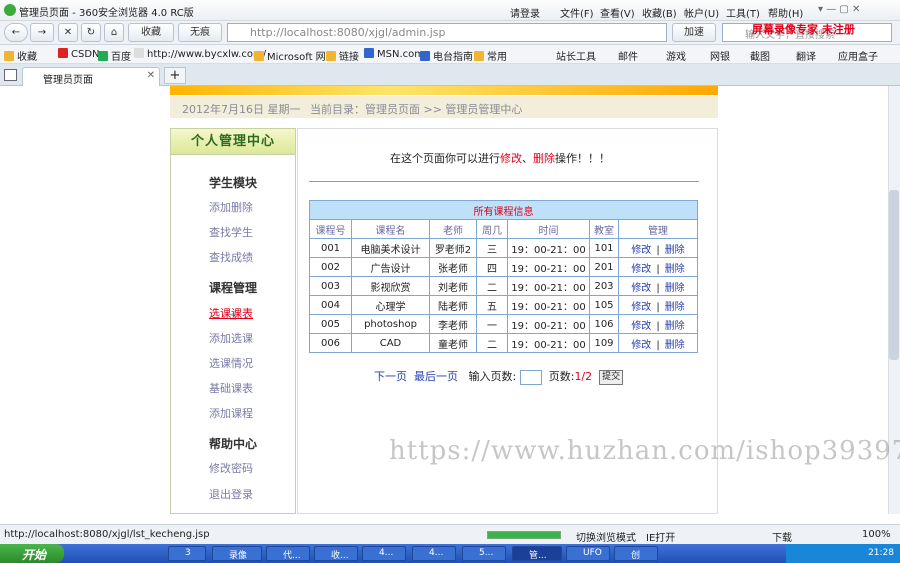 The image size is (900, 563). What do you see at coordinates (330, 229) in the screenshot?
I see `col-course-id: 课程号` at bounding box center [330, 229].